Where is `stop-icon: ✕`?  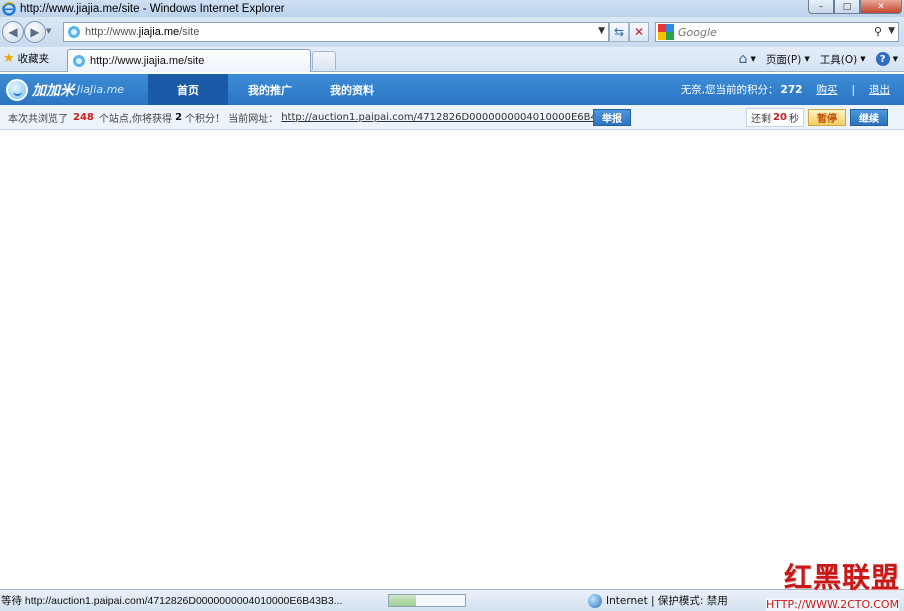 stop-icon: ✕ is located at coordinates (639, 32).